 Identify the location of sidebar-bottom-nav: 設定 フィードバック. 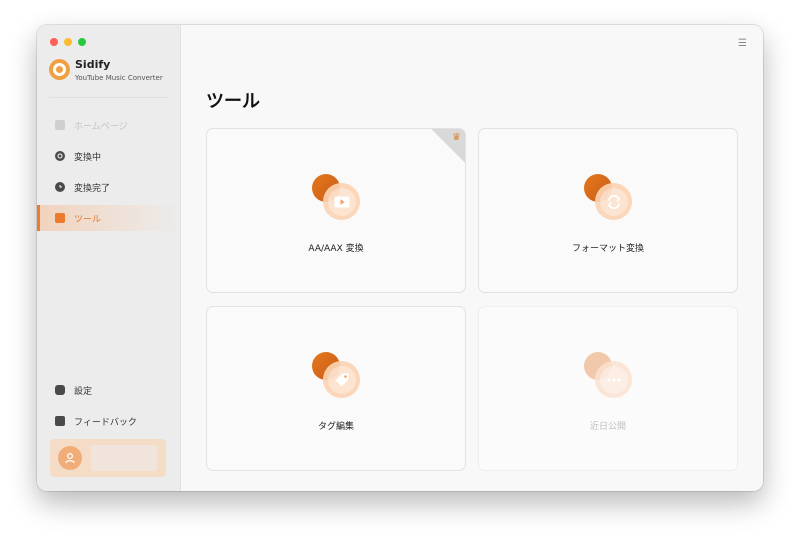
(108, 408).